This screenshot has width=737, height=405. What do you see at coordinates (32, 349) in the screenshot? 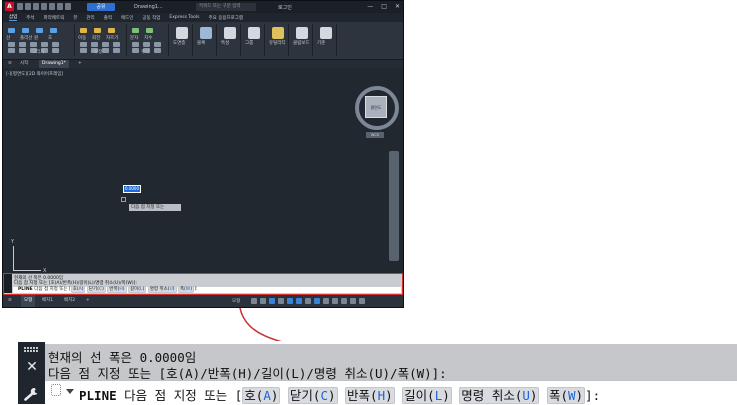
I see `grip-icon` at bounding box center [32, 349].